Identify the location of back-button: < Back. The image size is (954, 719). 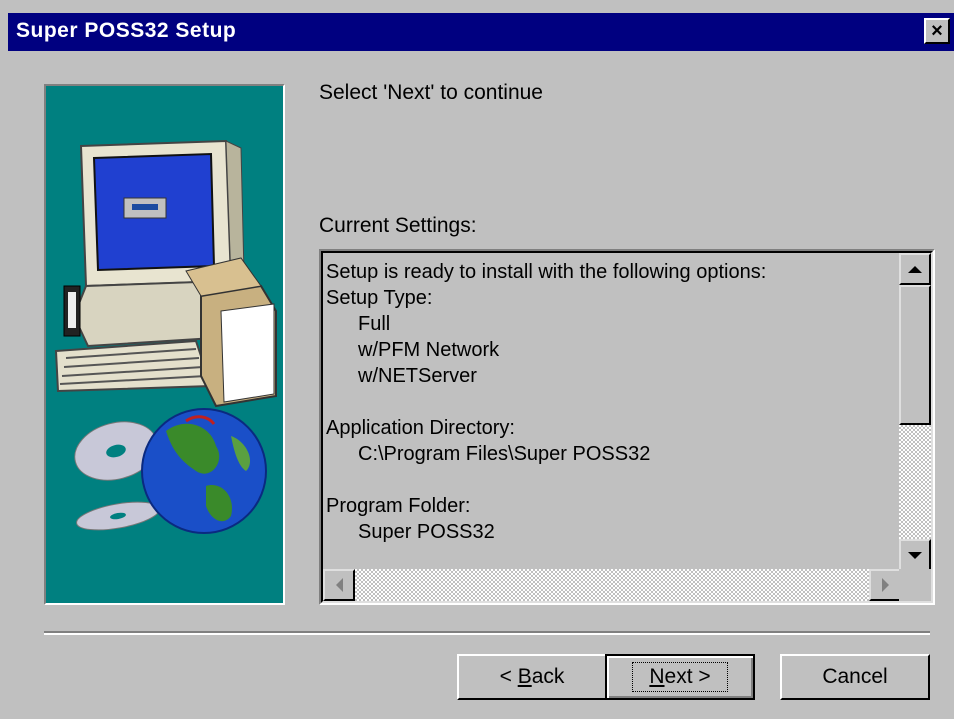
(532, 677).